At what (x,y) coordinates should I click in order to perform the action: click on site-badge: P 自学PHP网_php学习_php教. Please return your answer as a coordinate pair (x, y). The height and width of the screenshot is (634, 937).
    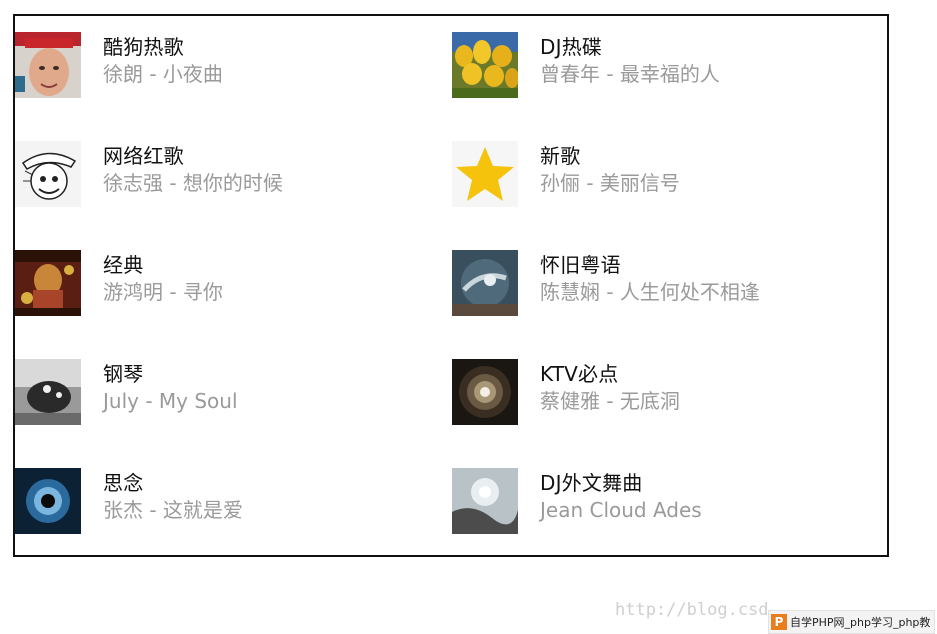
    Looking at the image, I should click on (851, 622).